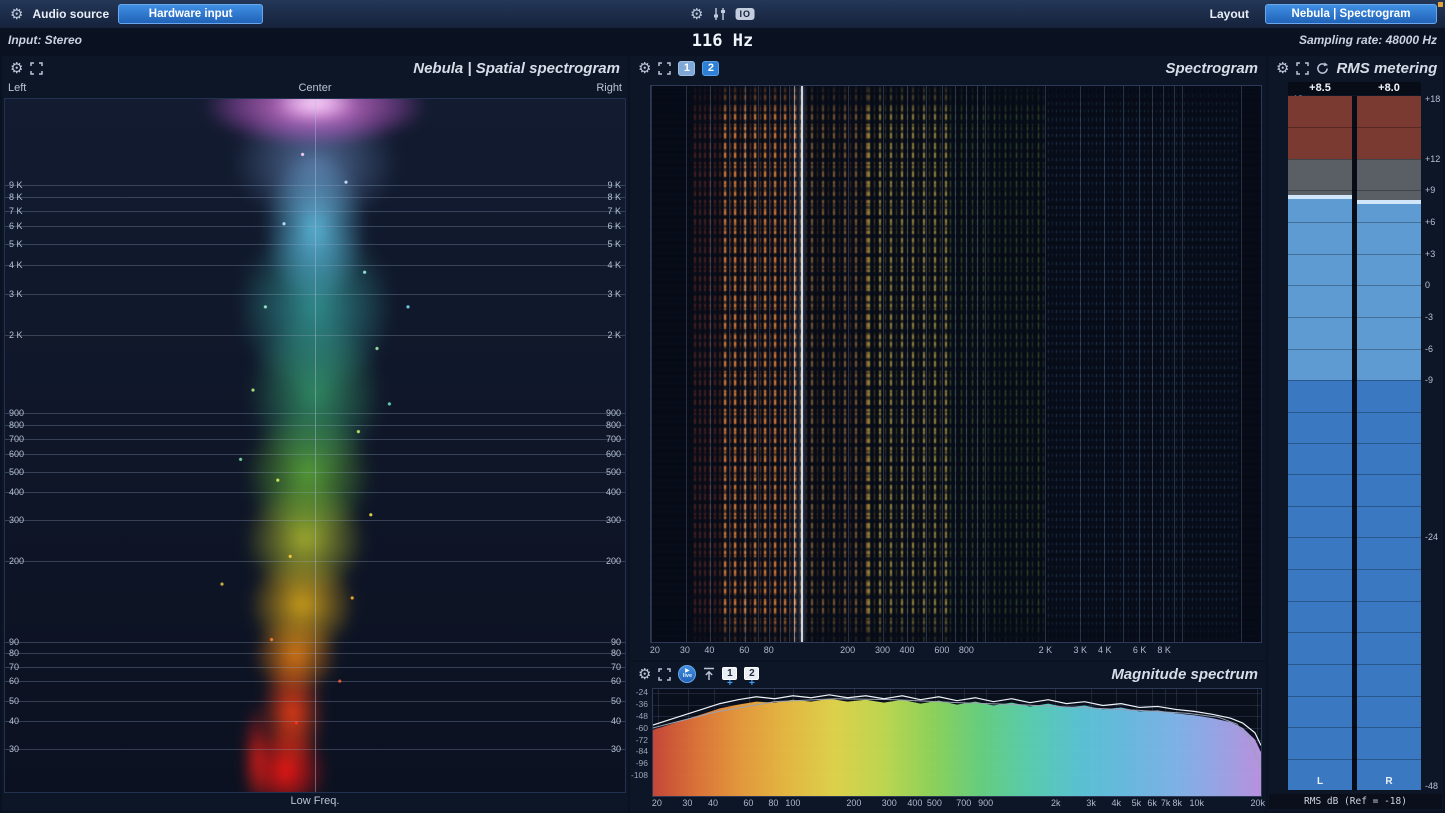 This screenshot has height=813, width=1445. Describe the element at coordinates (1322, 68) in the screenshot. I see `rms-reset-icon` at that location.